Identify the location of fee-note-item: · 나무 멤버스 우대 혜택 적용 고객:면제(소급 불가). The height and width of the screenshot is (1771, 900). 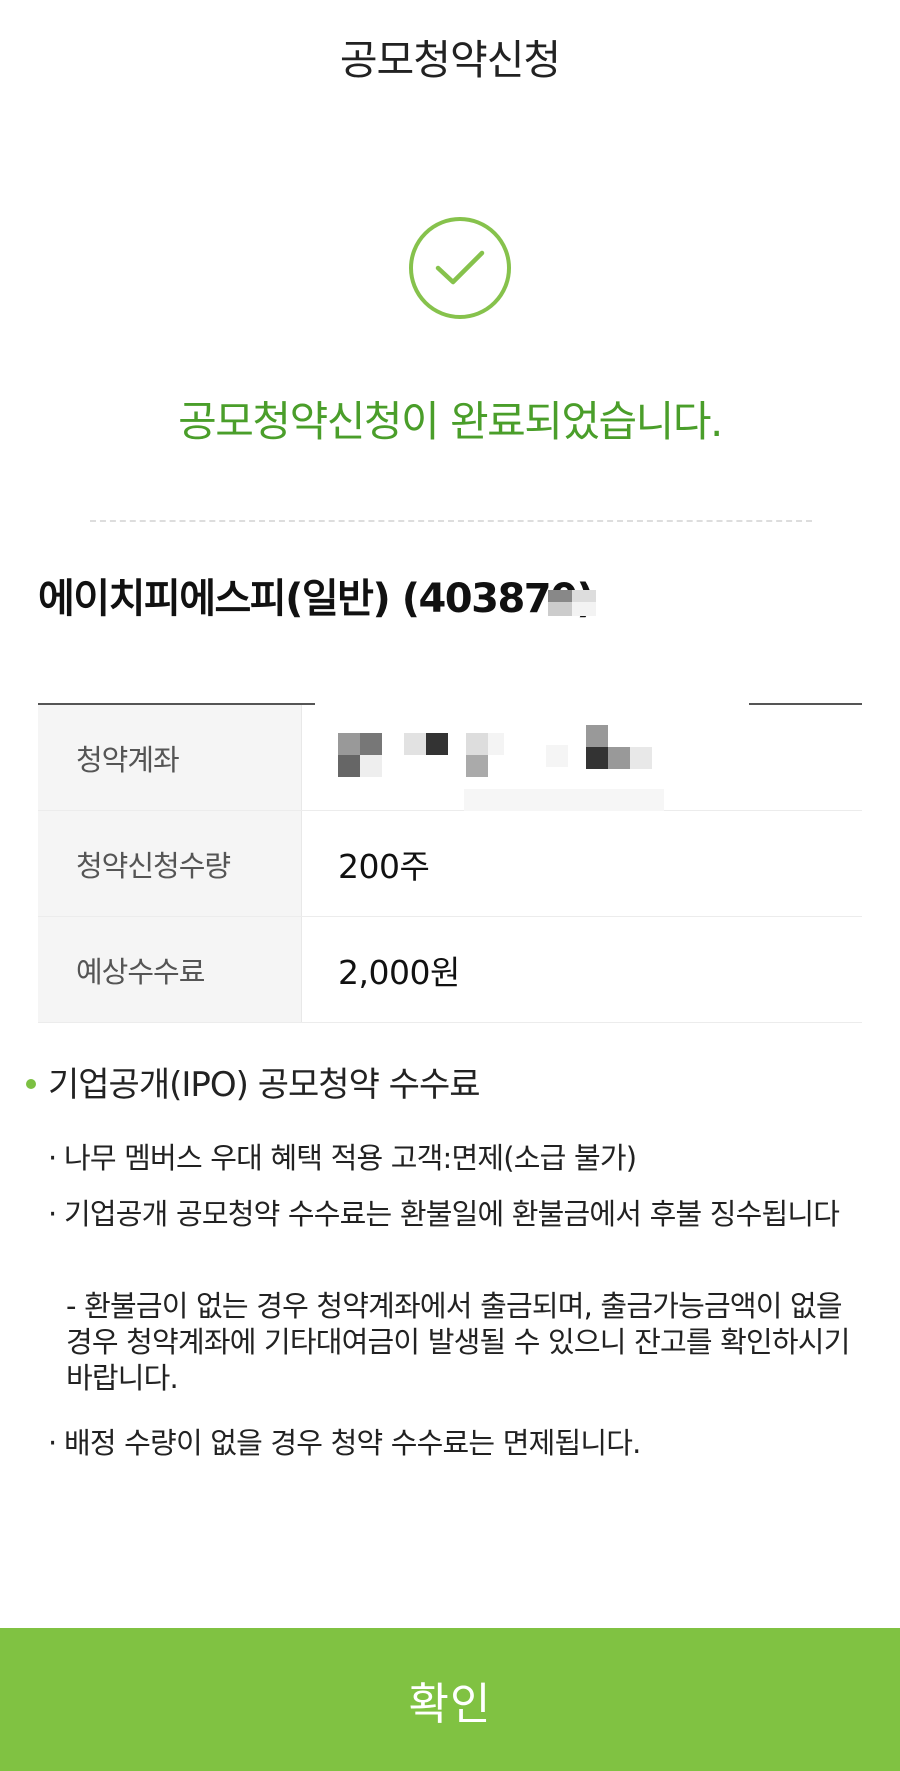
(458, 1158).